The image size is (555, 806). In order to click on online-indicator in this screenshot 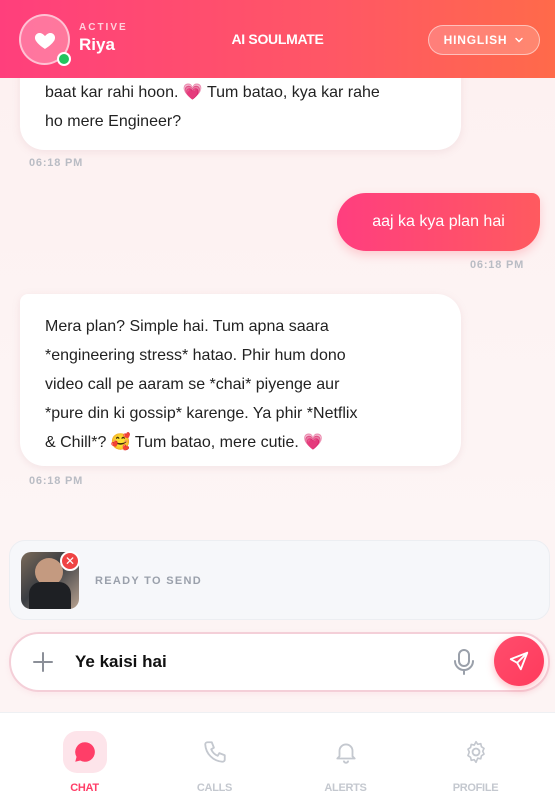, I will do `click(64, 59)`.